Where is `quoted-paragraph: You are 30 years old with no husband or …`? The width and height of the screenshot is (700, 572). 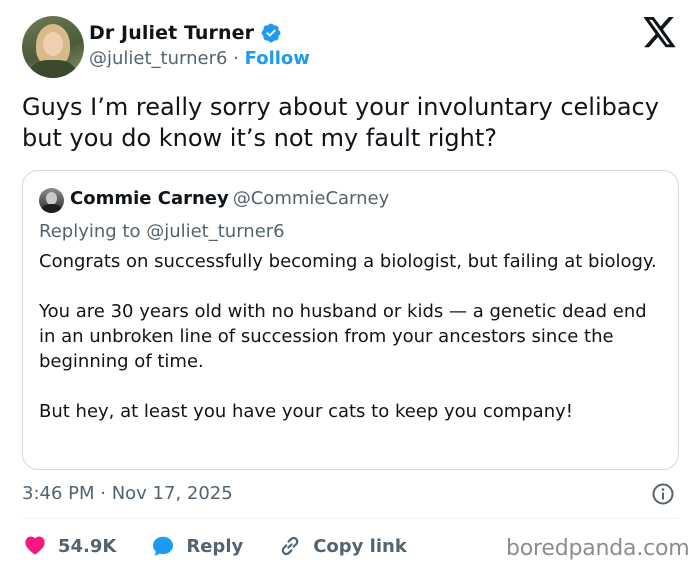 quoted-paragraph: You are 30 years old with no husband or … is located at coordinates (343, 336).